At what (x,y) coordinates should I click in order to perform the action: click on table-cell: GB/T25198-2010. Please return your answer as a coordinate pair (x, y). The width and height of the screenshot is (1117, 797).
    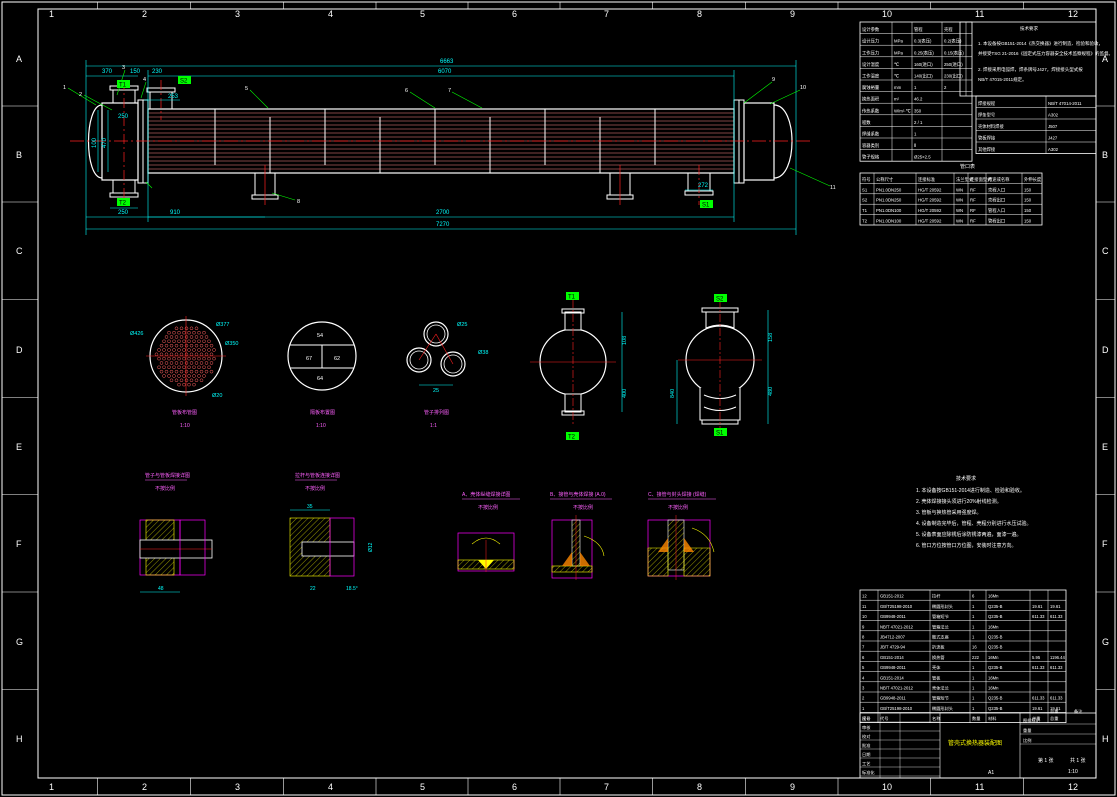
    Looking at the image, I should click on (896, 708).